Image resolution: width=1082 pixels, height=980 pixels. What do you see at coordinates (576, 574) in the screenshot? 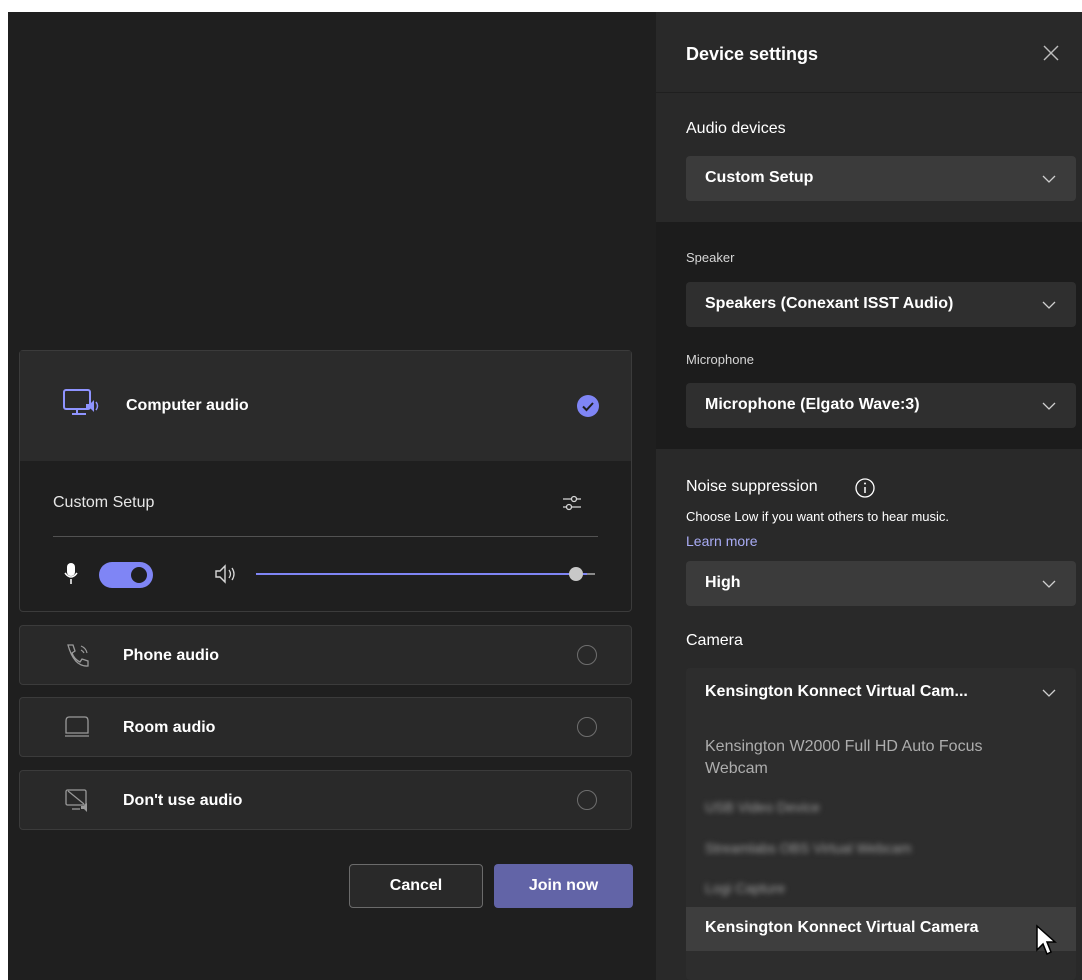
I see `volume-slider-thumb` at bounding box center [576, 574].